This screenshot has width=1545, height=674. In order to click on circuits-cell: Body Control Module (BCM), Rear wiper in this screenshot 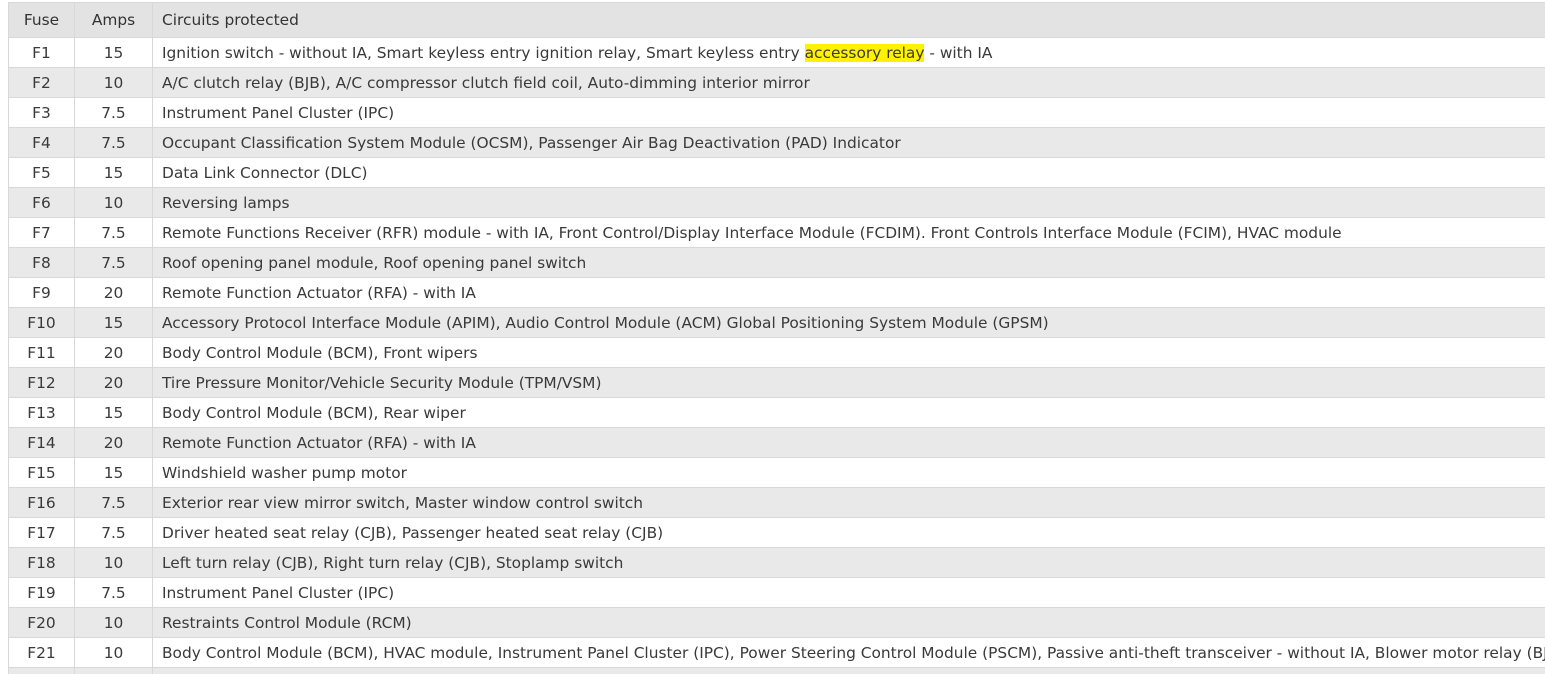, I will do `click(848, 412)`.